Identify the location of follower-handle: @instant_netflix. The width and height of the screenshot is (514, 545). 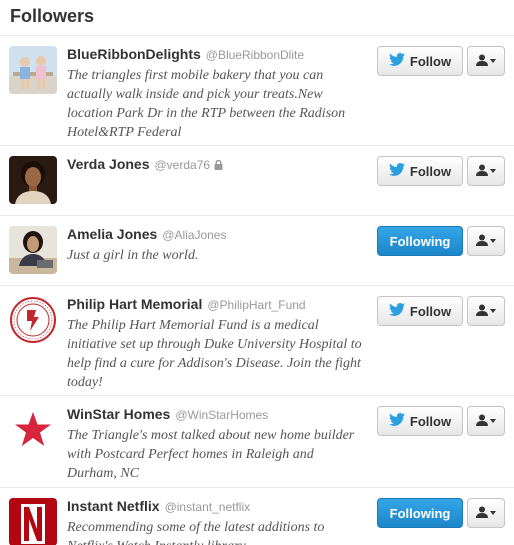
(208, 507).